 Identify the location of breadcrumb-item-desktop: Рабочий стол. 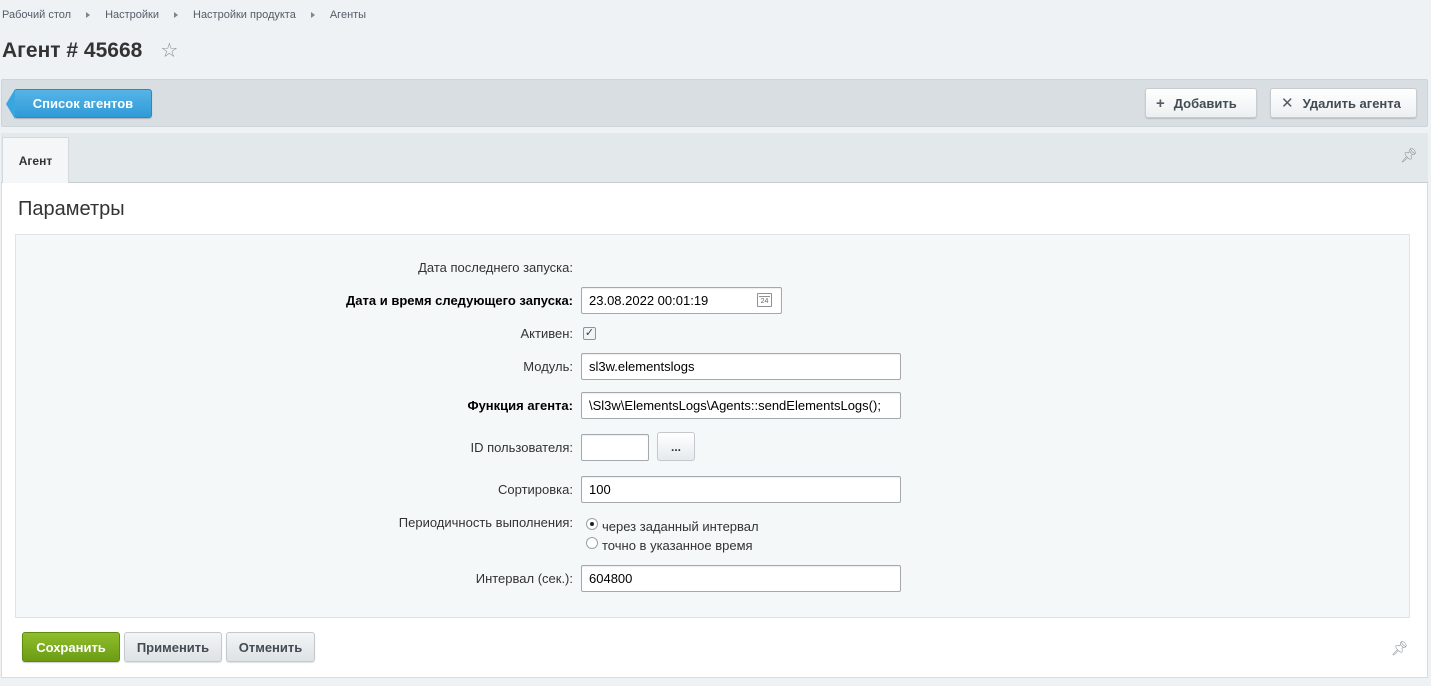
(36, 15).